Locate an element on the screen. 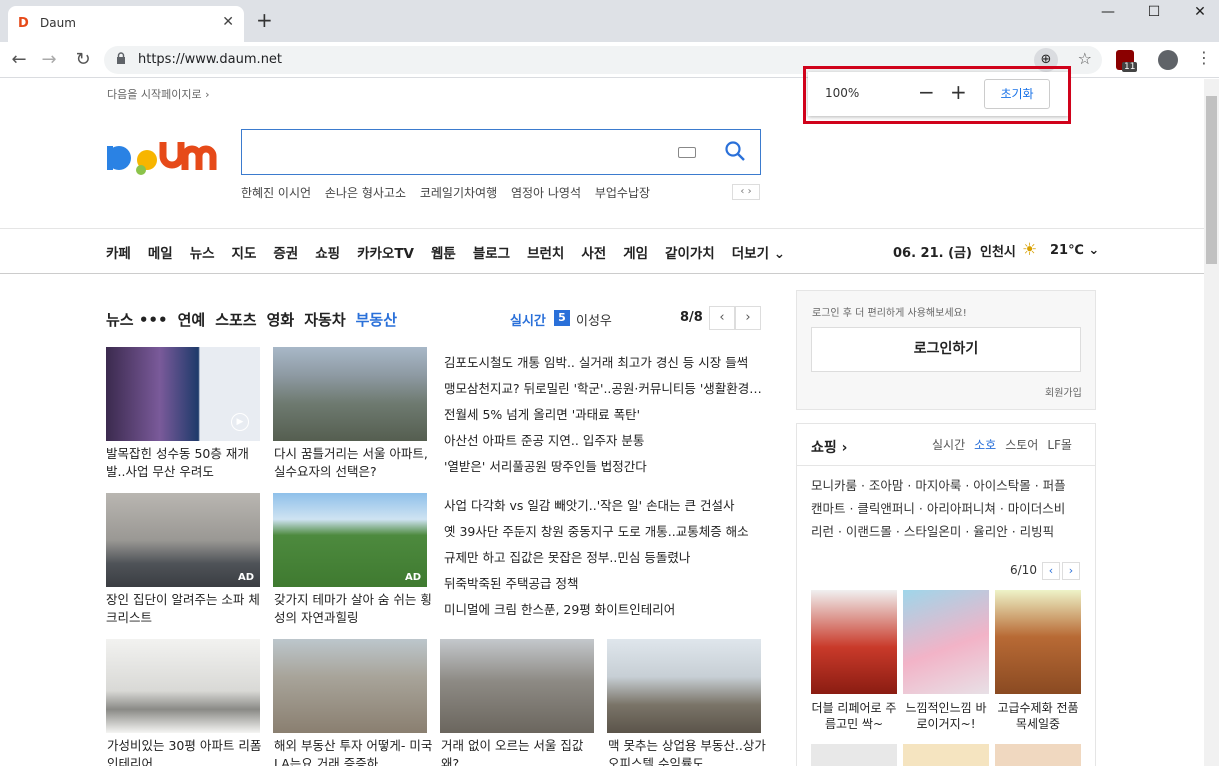 Image resolution: width=1219 pixels, height=766 pixels. news-caption: 거래 없이 오르는 서울 집값 왜? is located at coordinates (521, 751).